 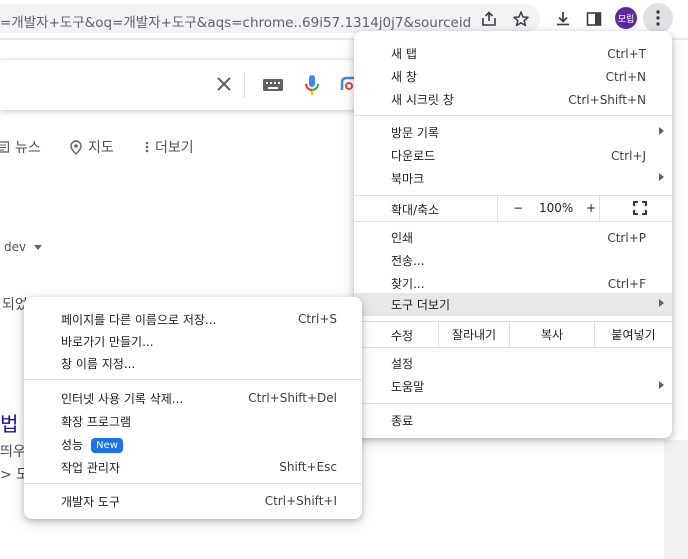 What do you see at coordinates (193, 444) in the screenshot?
I see `submenu-performance: 성능 New` at bounding box center [193, 444].